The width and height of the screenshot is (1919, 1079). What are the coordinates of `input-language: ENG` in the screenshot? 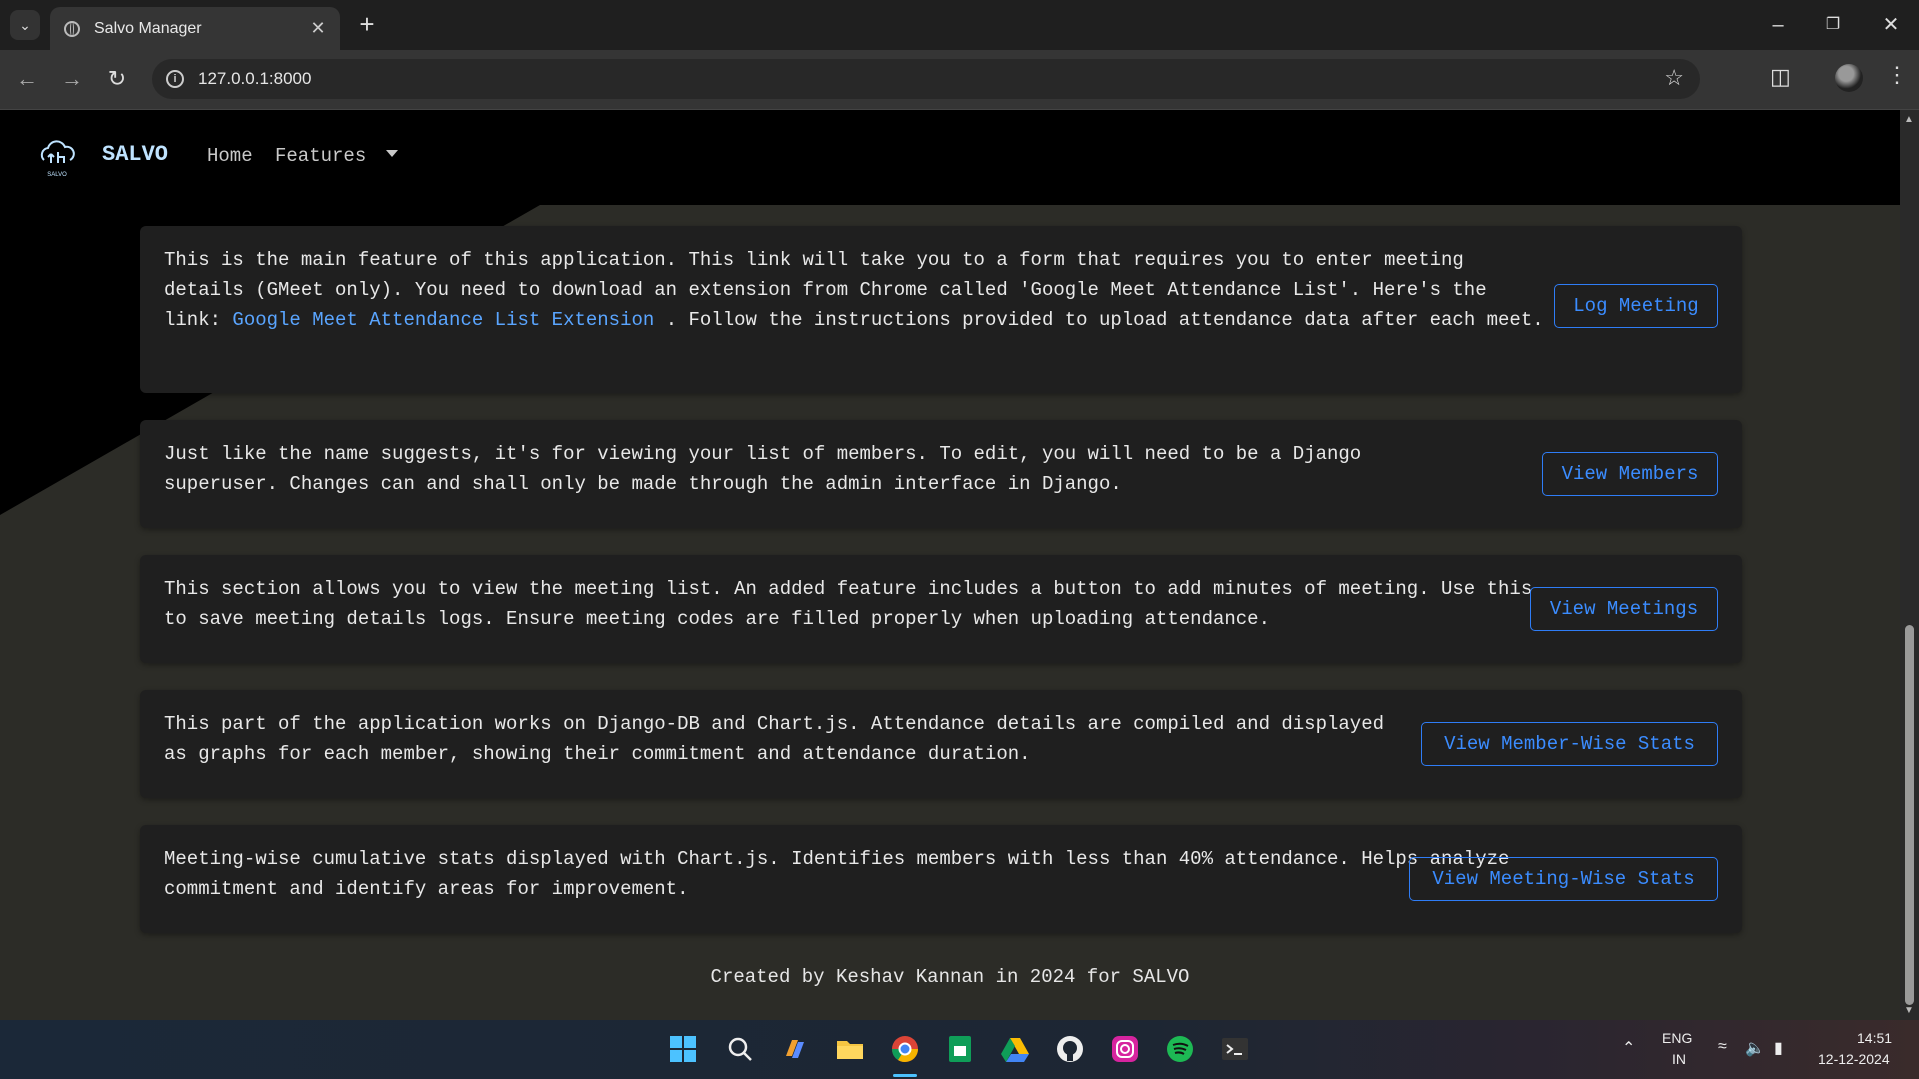 It's located at (1677, 1038).